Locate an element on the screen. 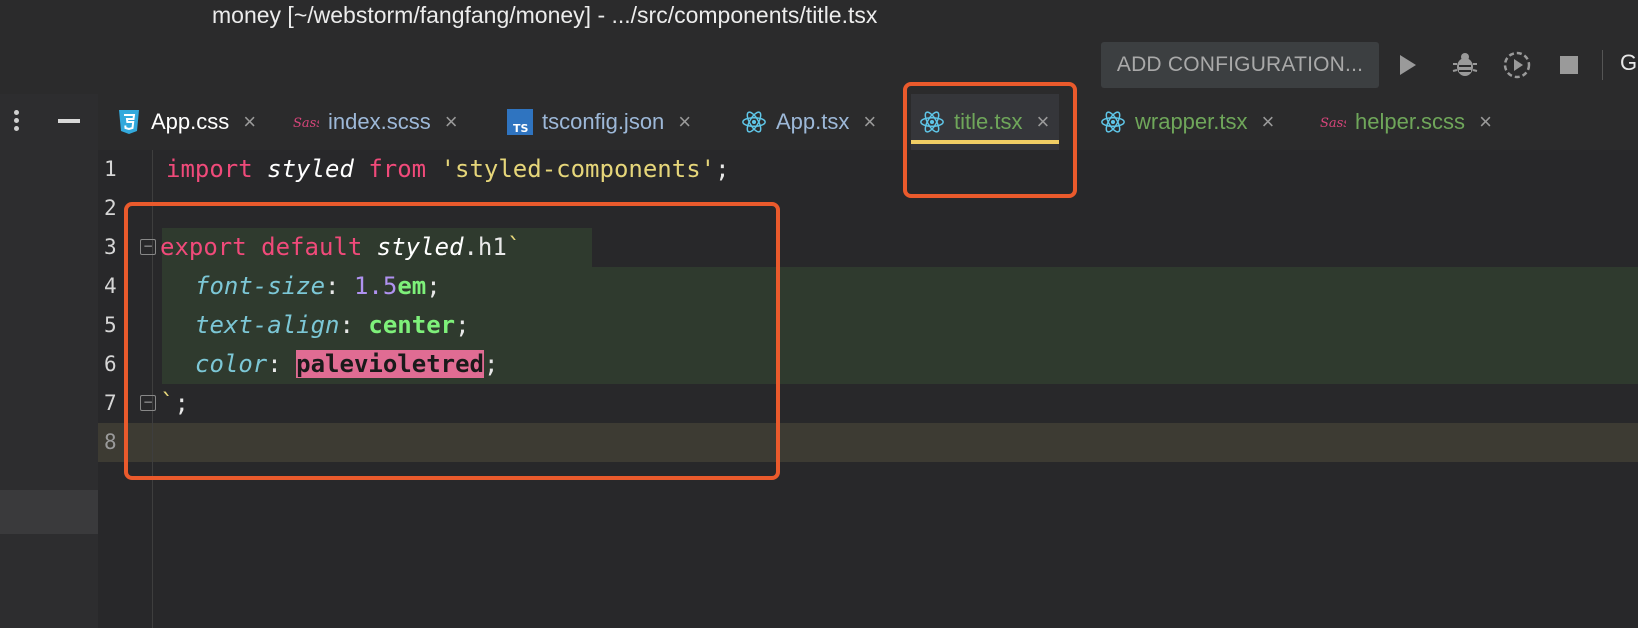 The height and width of the screenshot is (628, 1638). more-options-icon is located at coordinates (17, 121).